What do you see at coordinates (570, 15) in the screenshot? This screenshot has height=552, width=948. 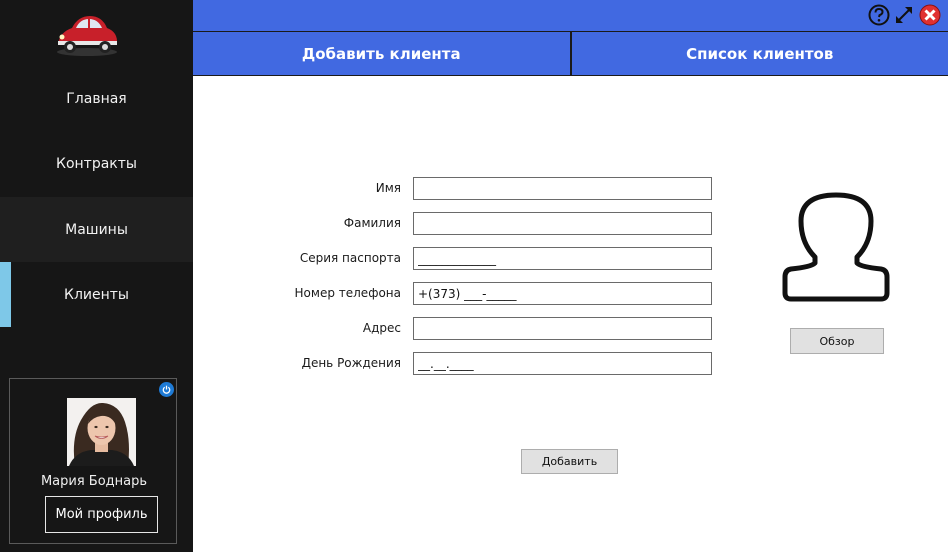 I see `title-bar` at bounding box center [570, 15].